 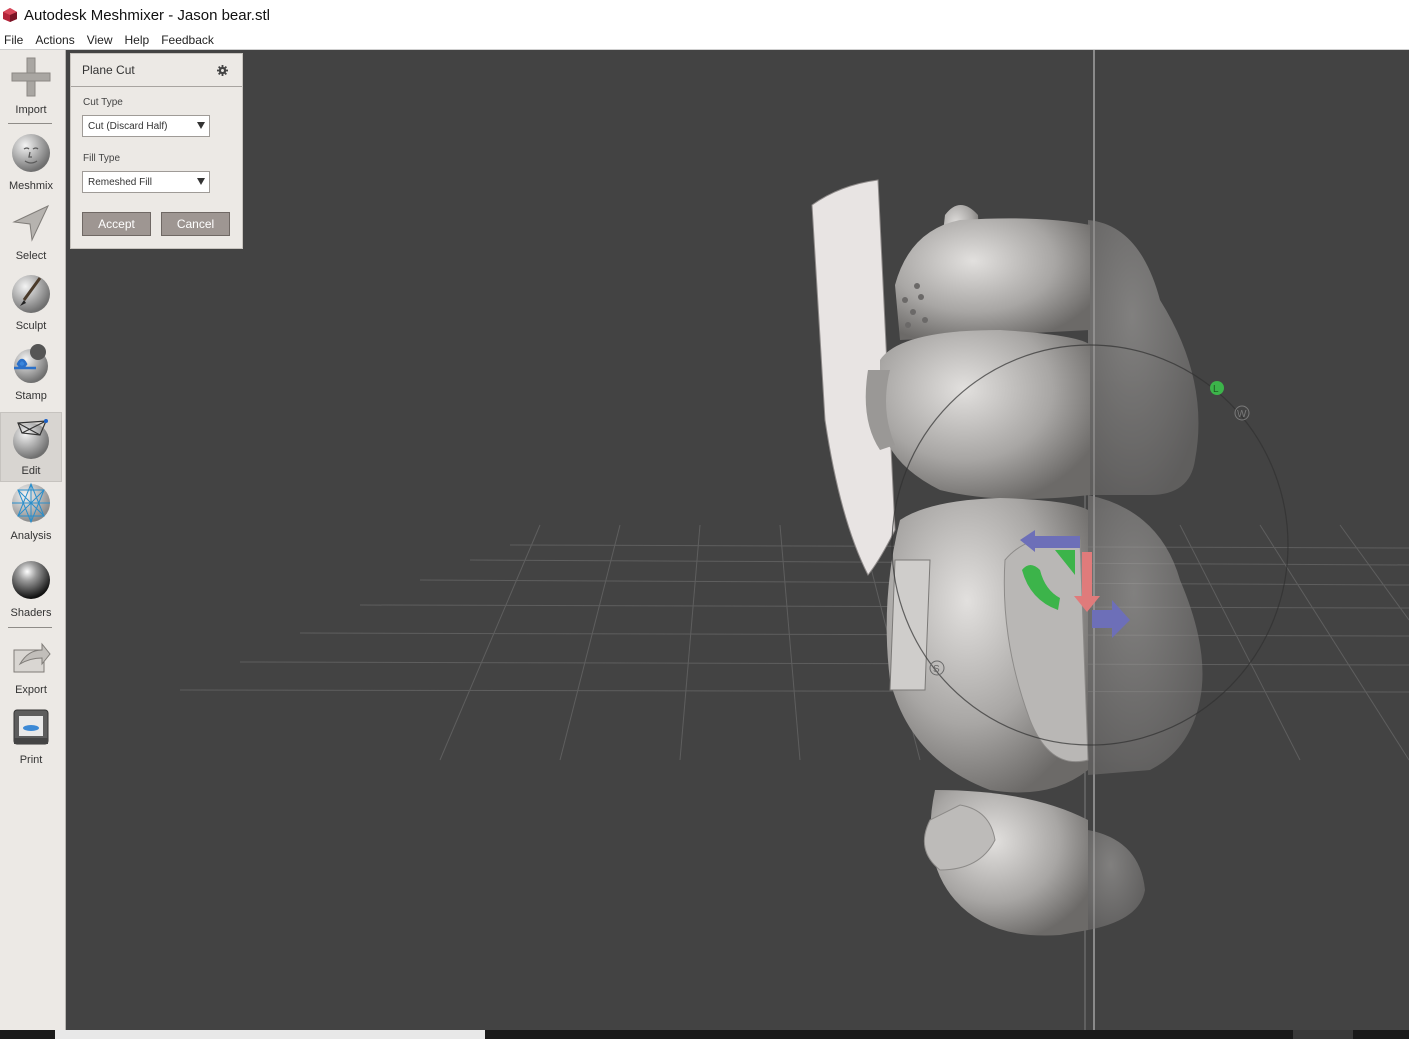 What do you see at coordinates (139, 40) in the screenshot?
I see `menu-help: Help` at bounding box center [139, 40].